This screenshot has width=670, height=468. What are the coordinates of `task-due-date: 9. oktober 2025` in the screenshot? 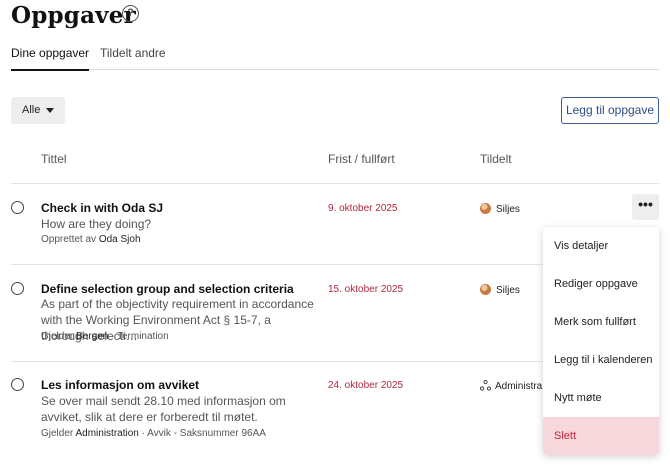 It's located at (363, 208).